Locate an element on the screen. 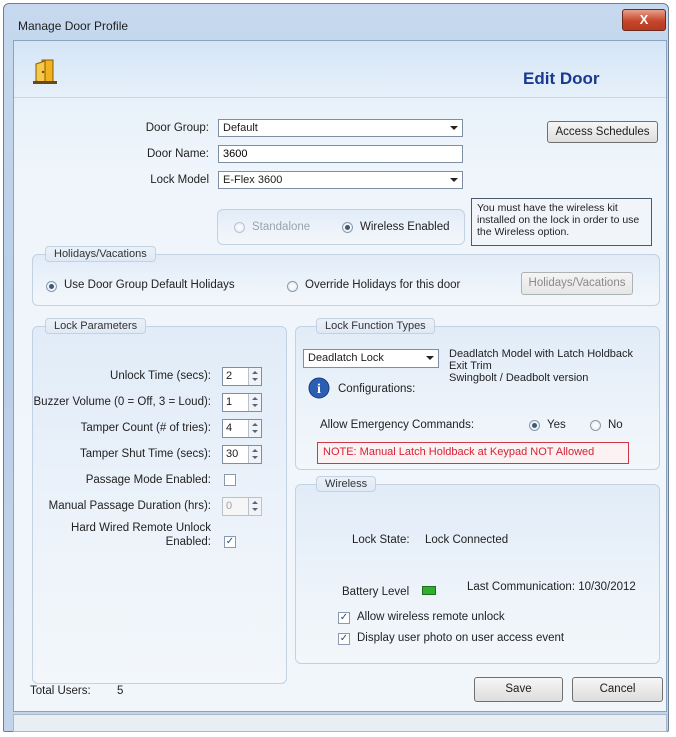 Image resolution: width=676 pixels, height=737 pixels. last-communication: Last Communication: 10/30/2012 is located at coordinates (551, 587).